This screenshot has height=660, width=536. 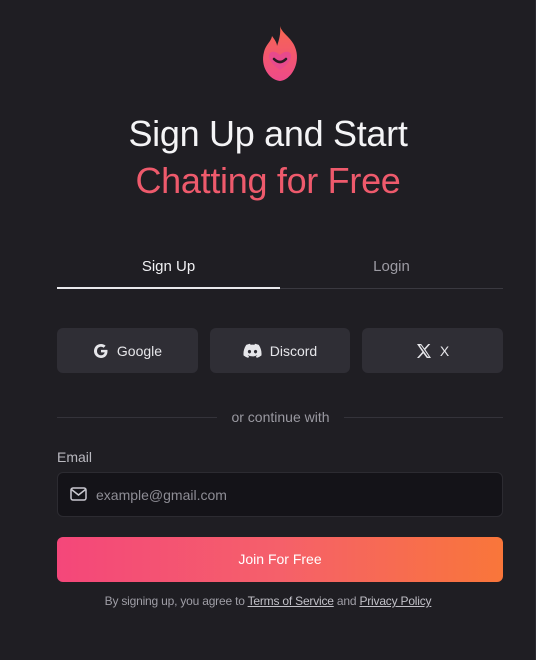 I want to click on google-button: Google, so click(x=127, y=350).